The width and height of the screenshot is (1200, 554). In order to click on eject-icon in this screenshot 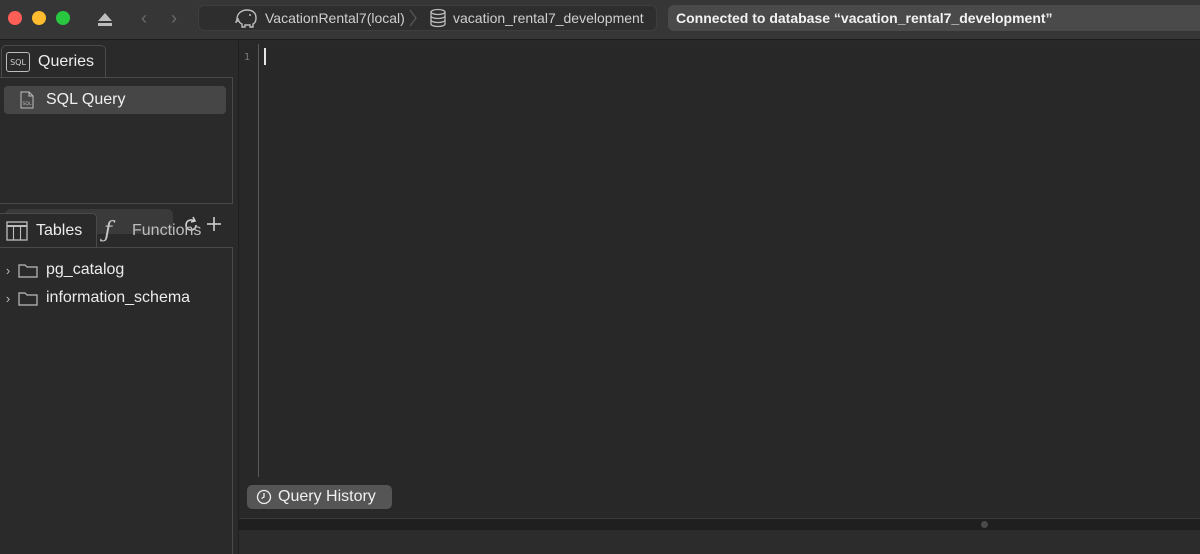, I will do `click(105, 19)`.